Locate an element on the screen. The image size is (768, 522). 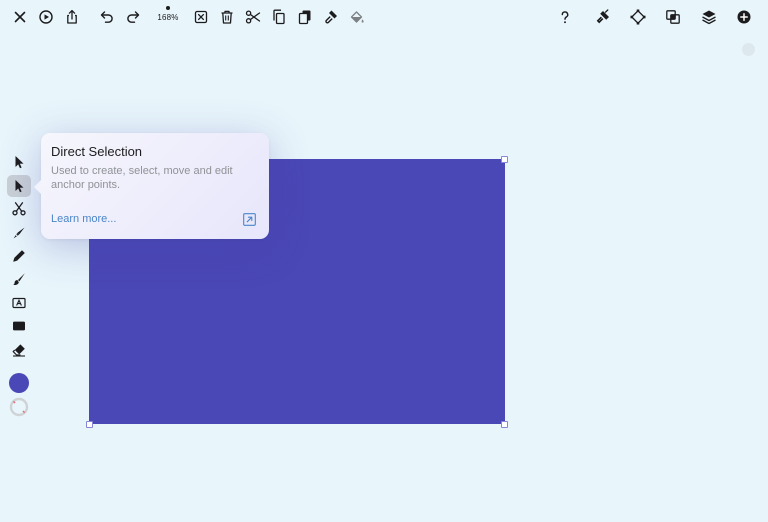
tooltip-title: Direct Selection is located at coordinates (97, 151).